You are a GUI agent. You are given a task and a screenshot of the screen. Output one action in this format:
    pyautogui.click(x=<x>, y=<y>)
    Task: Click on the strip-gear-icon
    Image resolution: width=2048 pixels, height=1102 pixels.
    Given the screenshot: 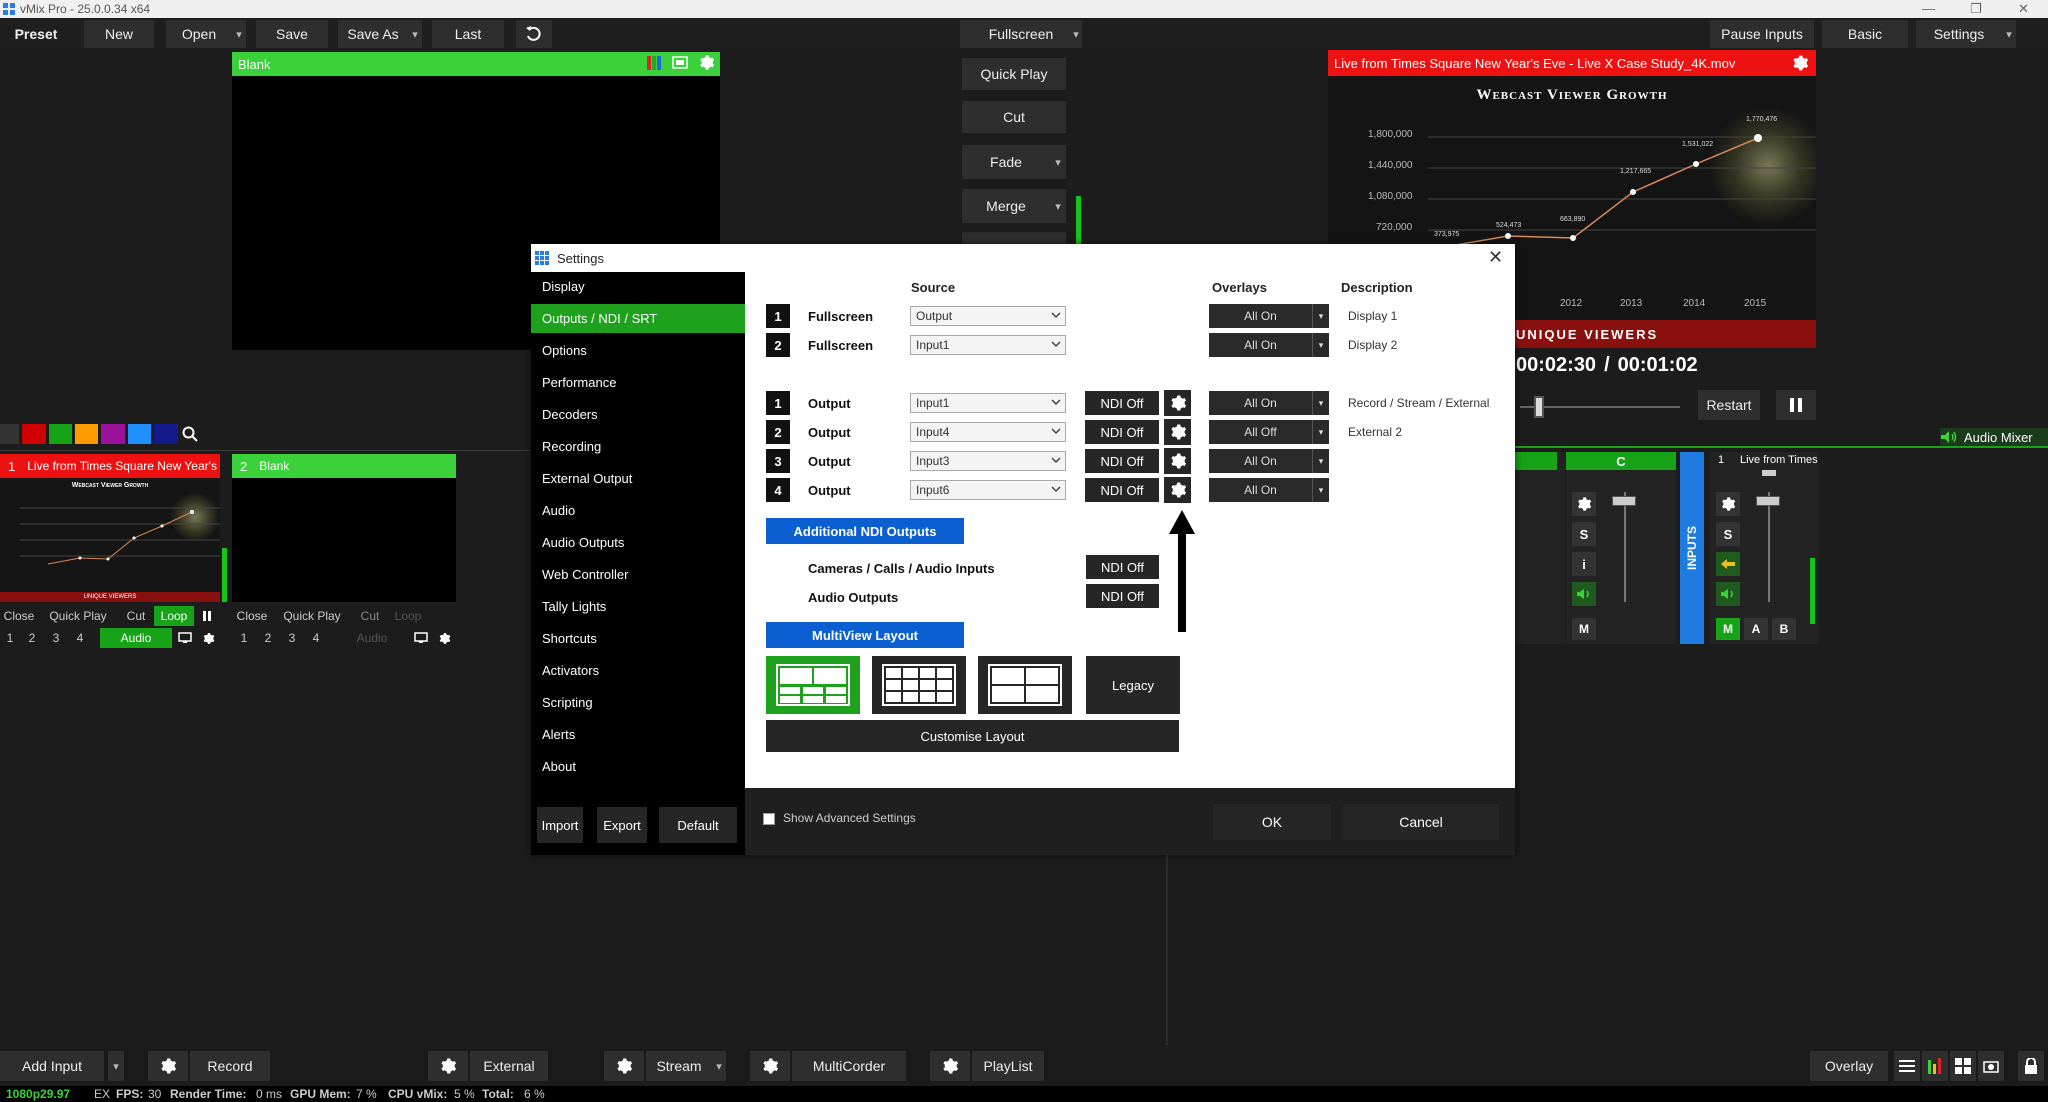 What is the action you would take?
    pyautogui.click(x=1728, y=504)
    